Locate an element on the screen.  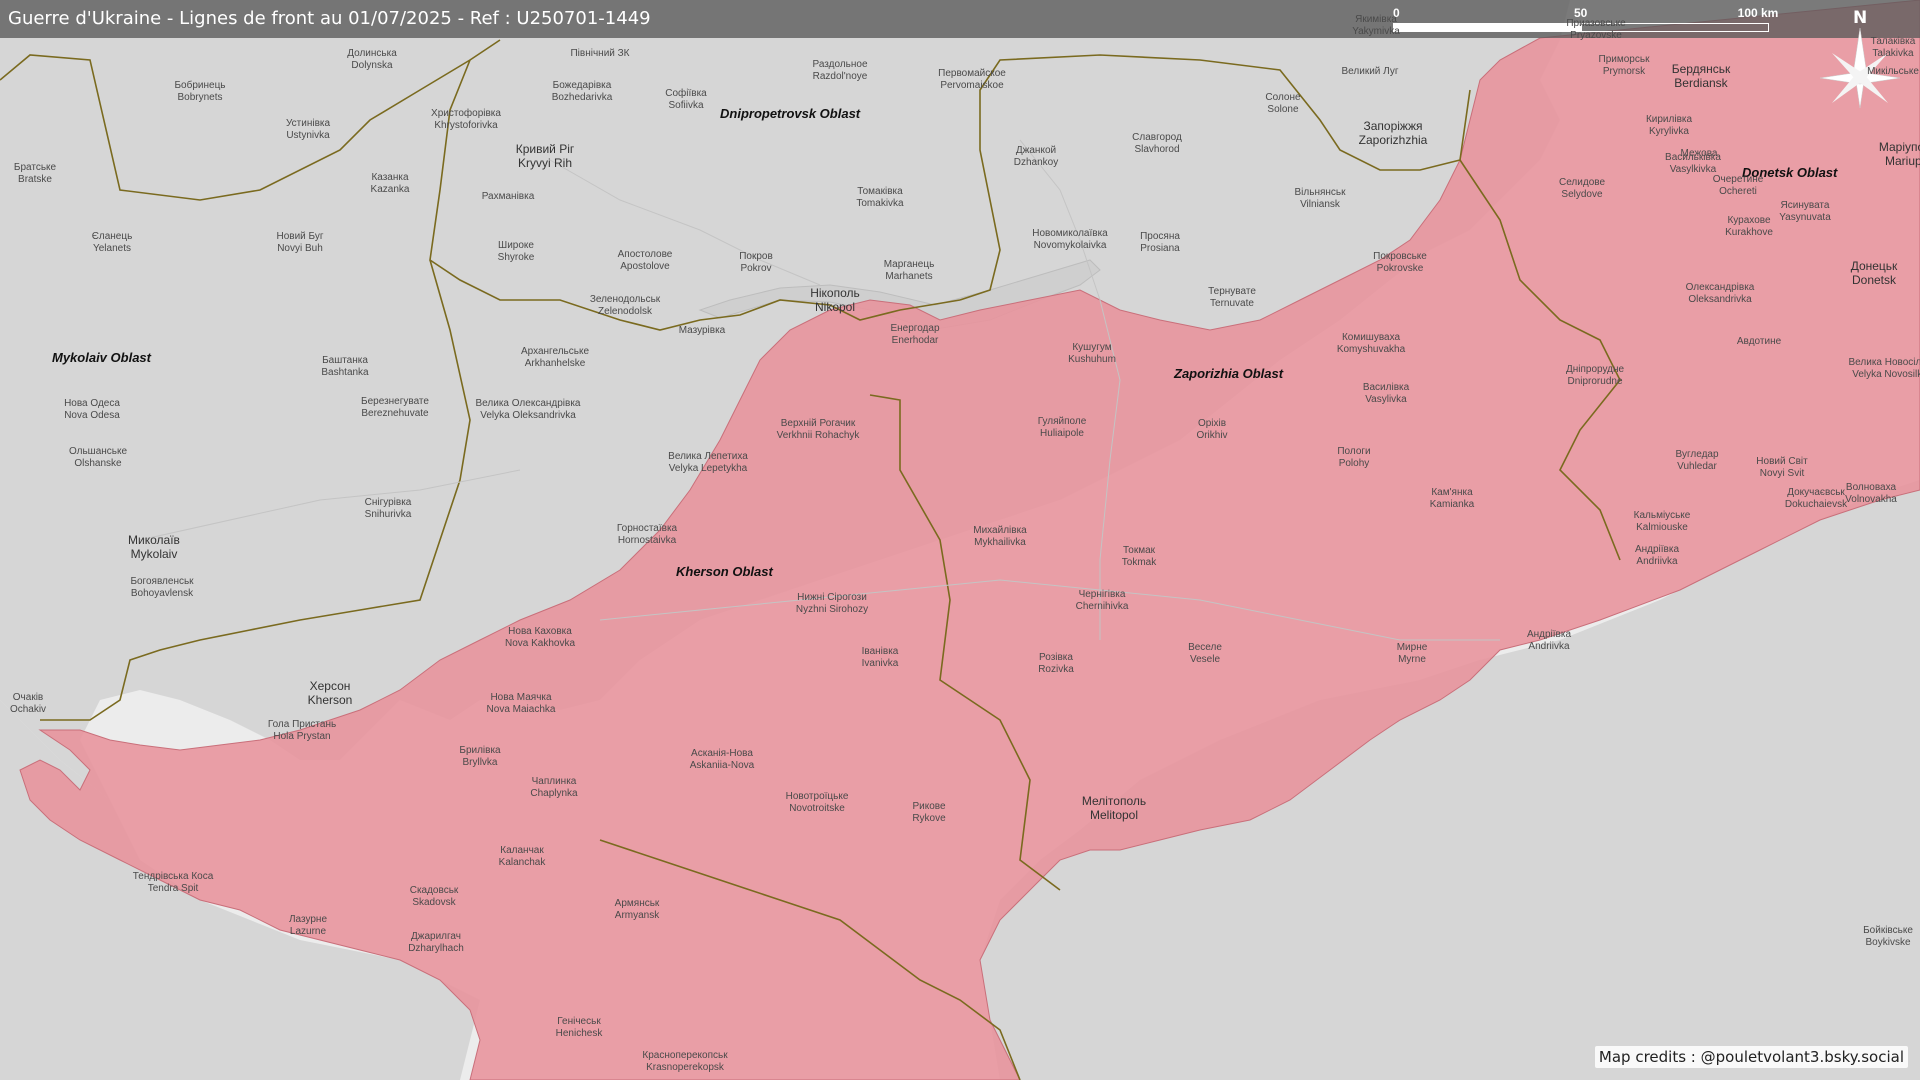
city-label: Широке Shyroke is located at coordinates (516, 252).